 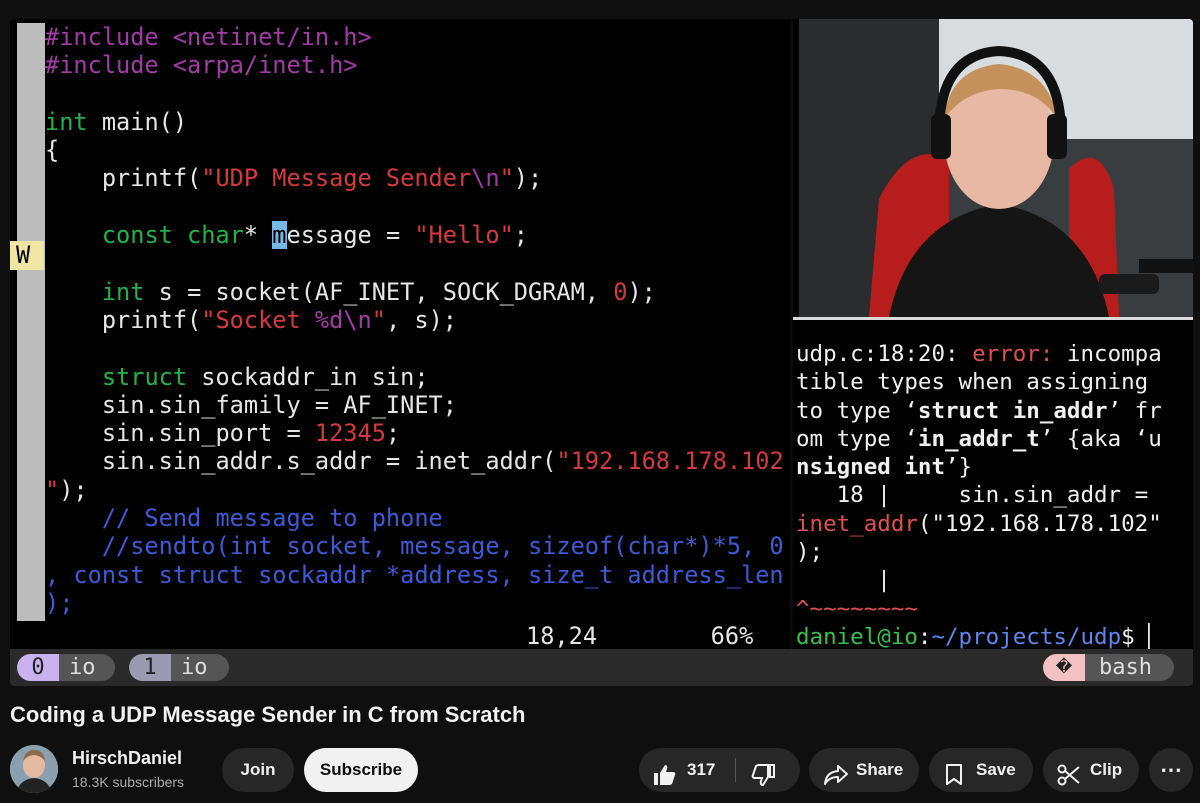 What do you see at coordinates (414, 405) in the screenshot?
I see `code-line: sin.sin_family = AF_INET;` at bounding box center [414, 405].